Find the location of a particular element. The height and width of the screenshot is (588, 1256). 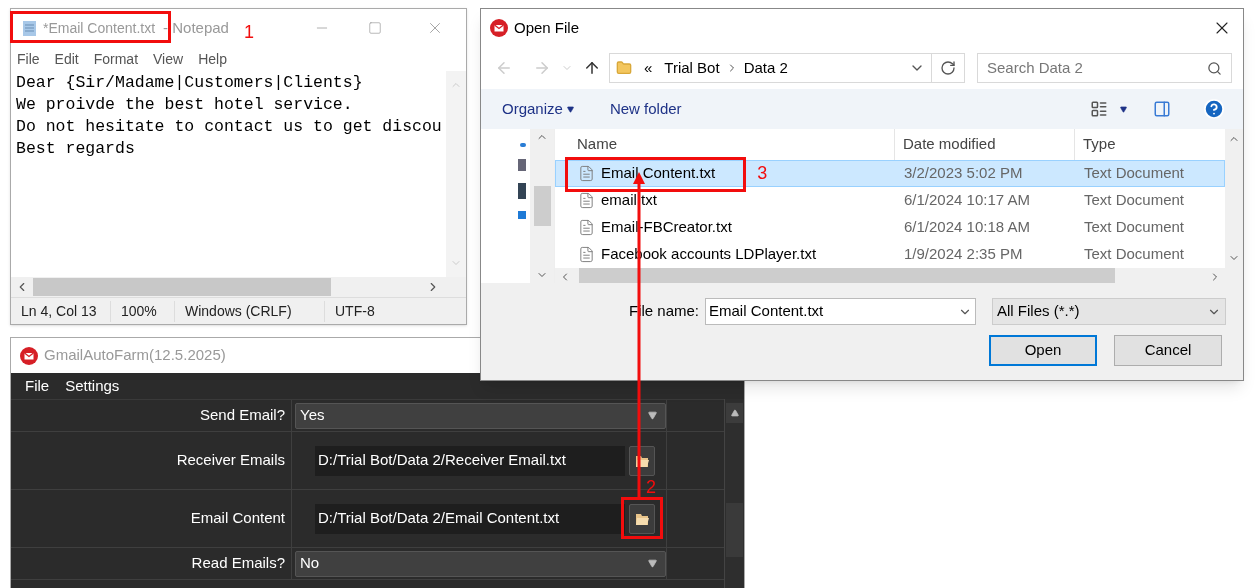

new-folder-button: New folder is located at coordinates (645, 109).